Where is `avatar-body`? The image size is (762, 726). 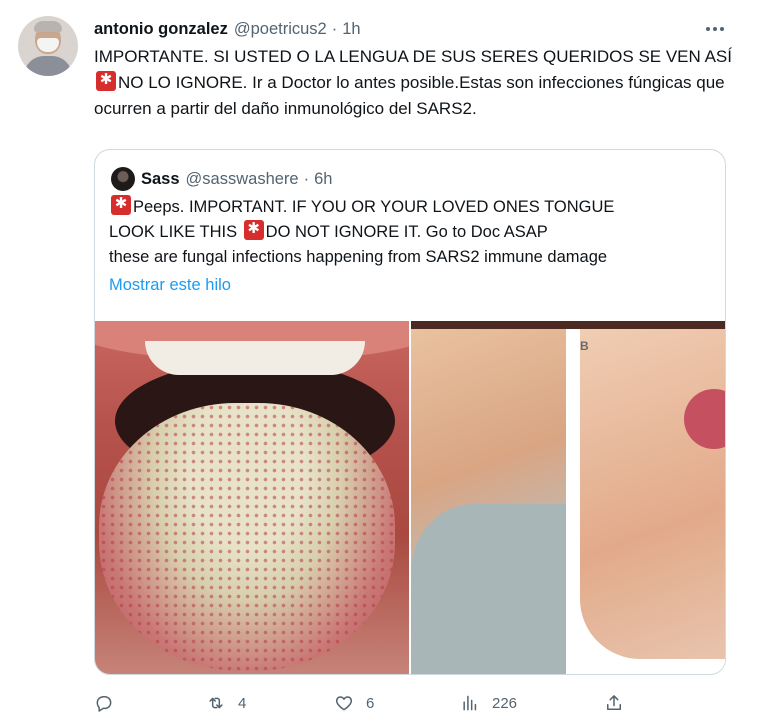
avatar-body is located at coordinates (48, 66).